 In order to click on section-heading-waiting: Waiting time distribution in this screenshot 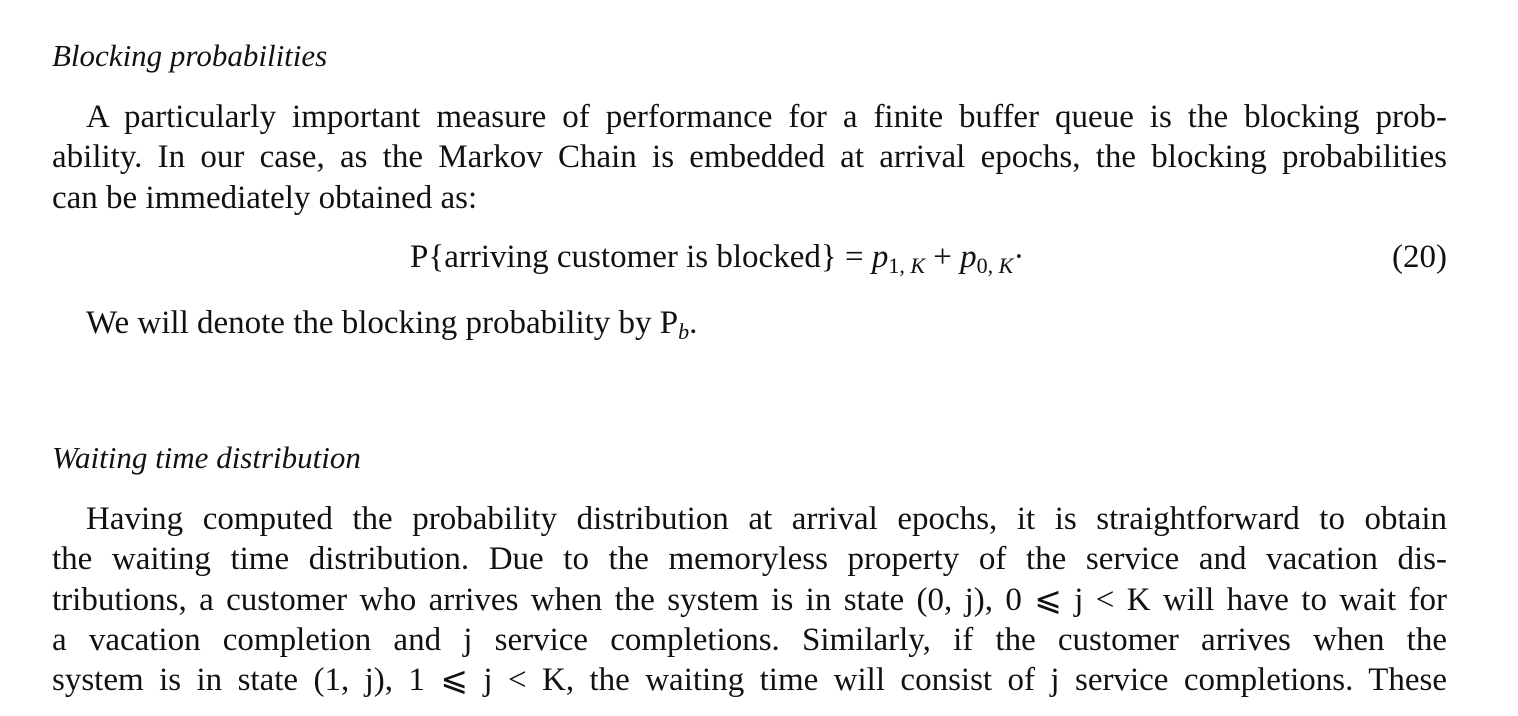, I will do `click(206, 457)`.